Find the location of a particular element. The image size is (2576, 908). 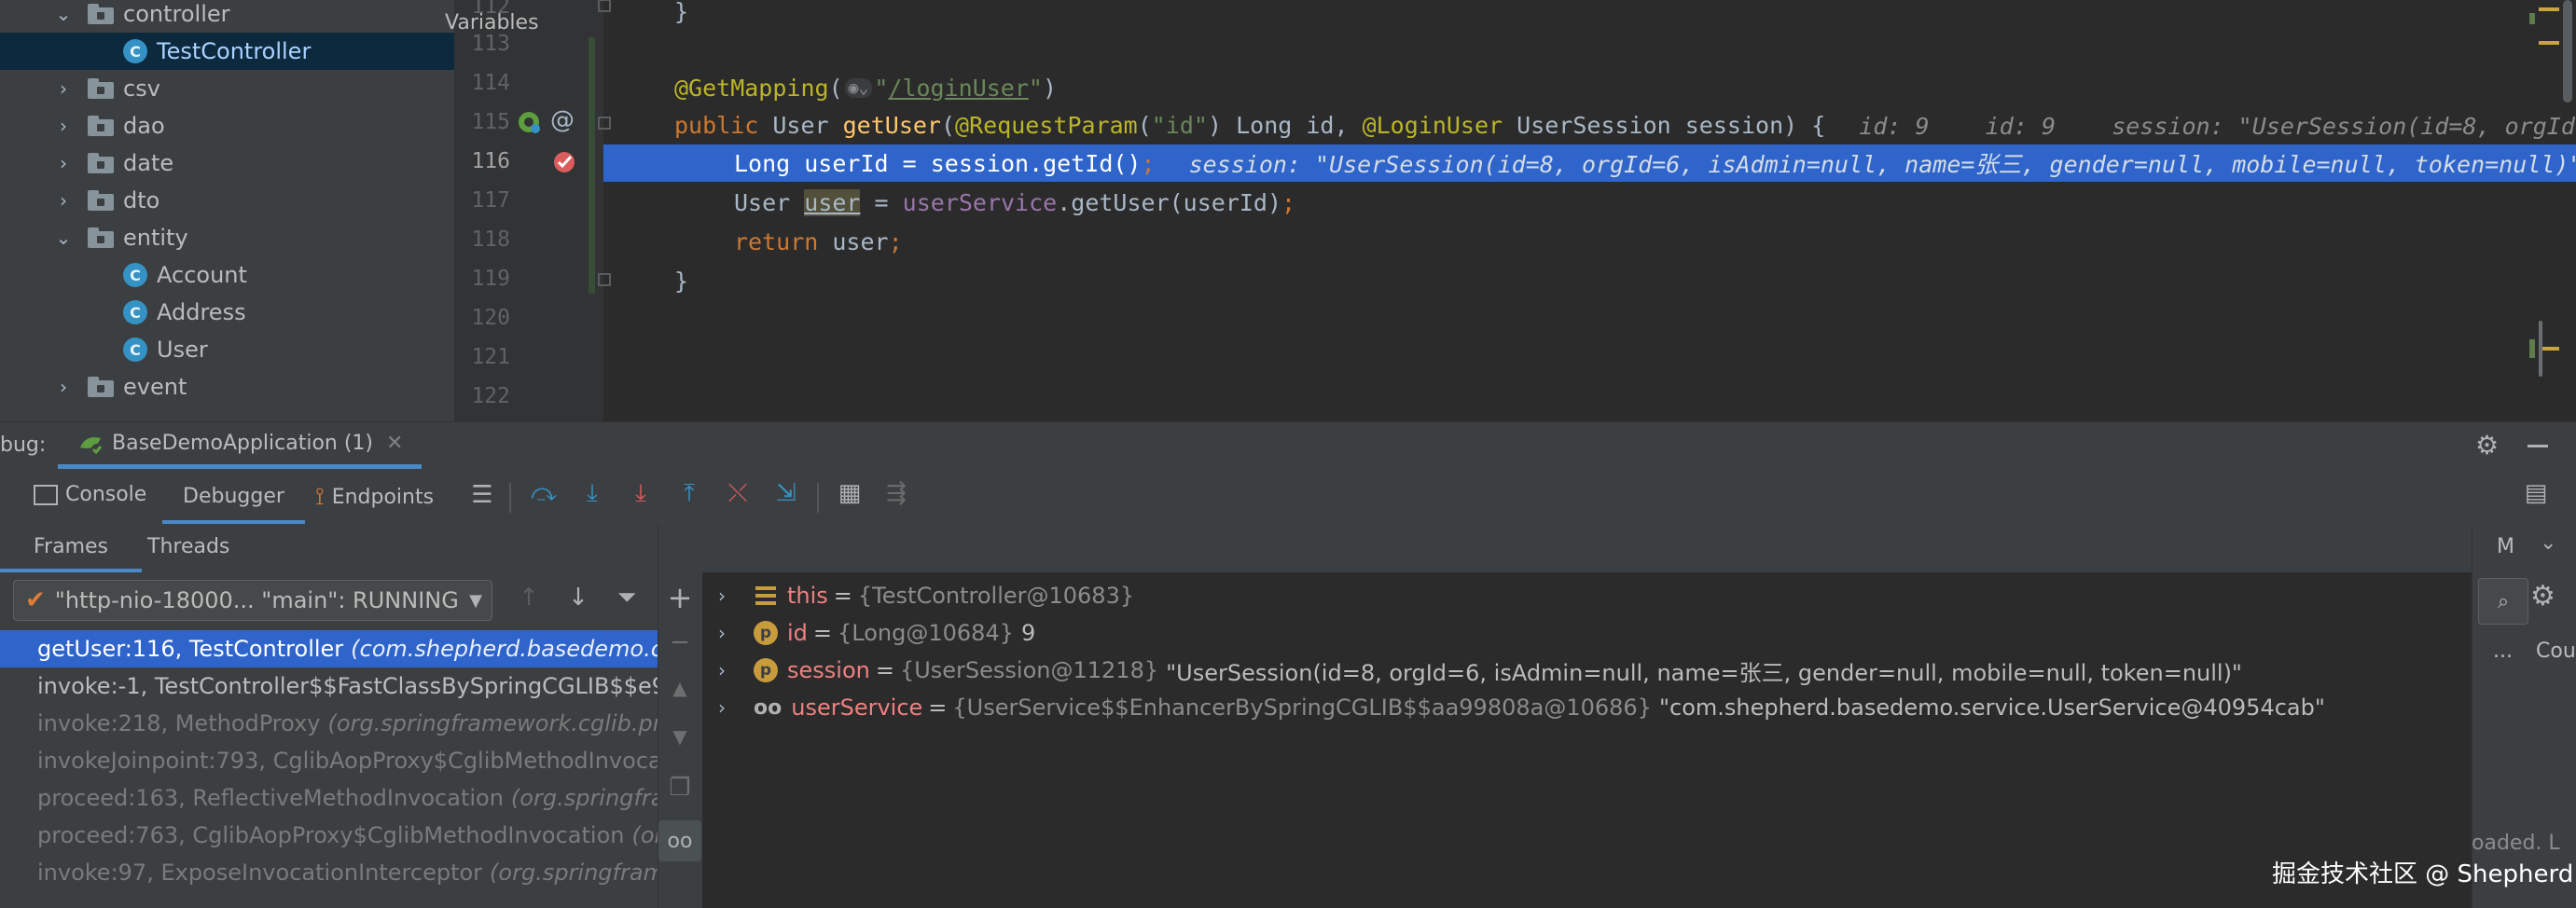

force-step-into-icon: ⤓ is located at coordinates (641, 494).